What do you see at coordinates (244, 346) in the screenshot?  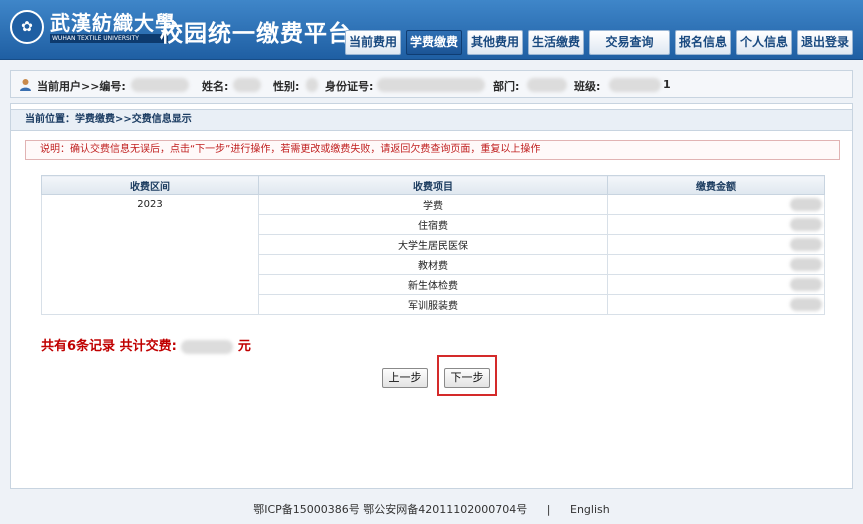 I see `currency-unit: 元` at bounding box center [244, 346].